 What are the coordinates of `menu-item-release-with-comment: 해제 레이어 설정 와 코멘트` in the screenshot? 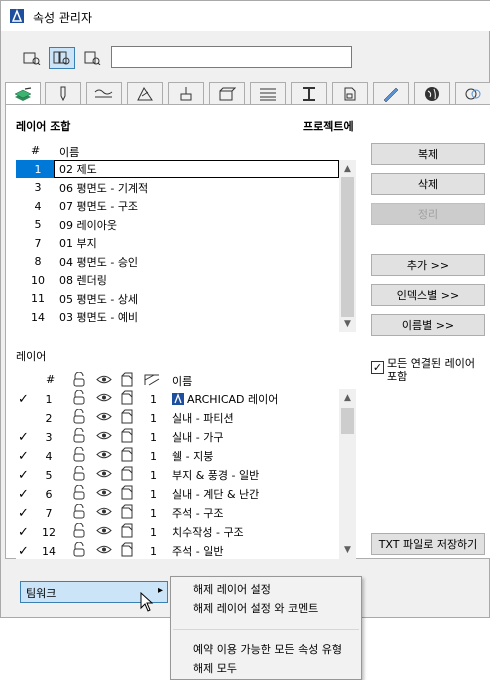 It's located at (255, 608).